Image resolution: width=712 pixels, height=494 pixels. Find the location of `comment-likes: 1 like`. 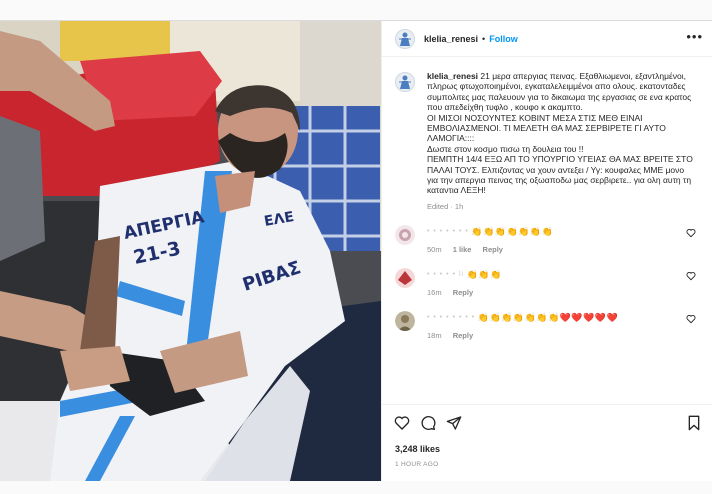

comment-likes: 1 like is located at coordinates (462, 249).